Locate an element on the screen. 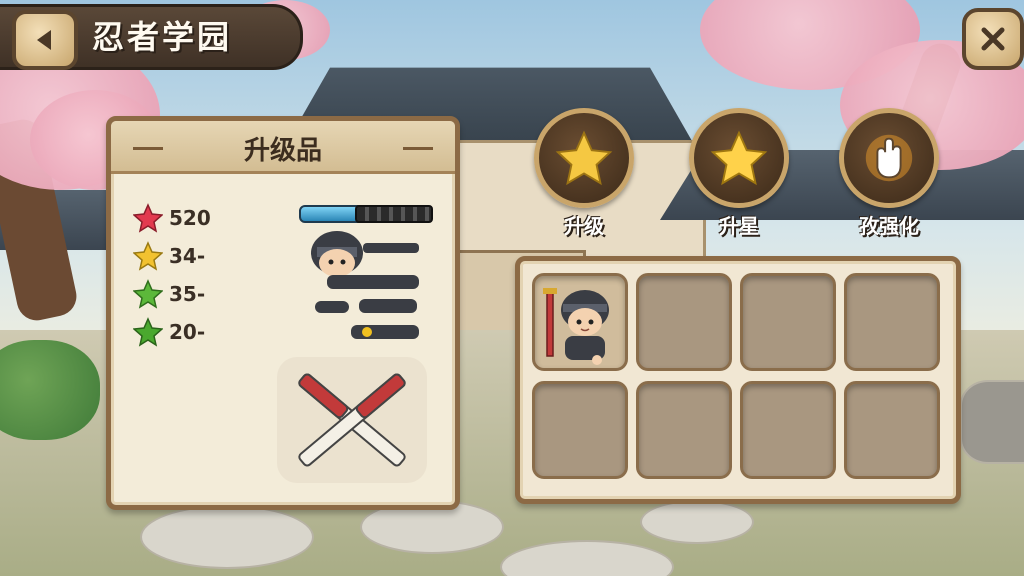 The height and width of the screenshot is (576, 1024). back-arrow-icon is located at coordinates (44, 40).